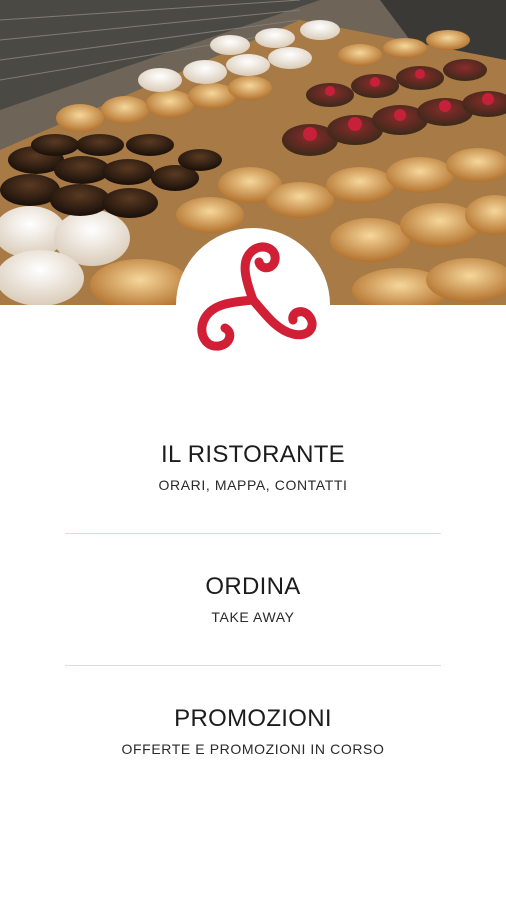 Image resolution: width=506 pixels, height=900 pixels. I want to click on triskelion-logo-icon, so click(257, 296).